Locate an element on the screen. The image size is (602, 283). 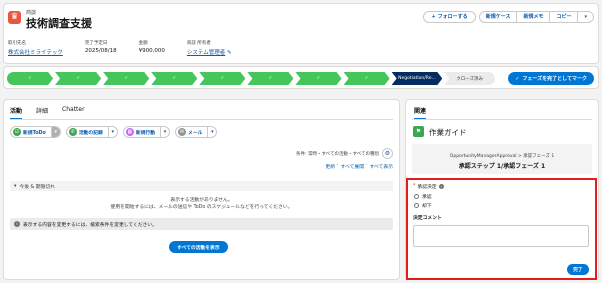
mark-stage-complete-button: ✓ フェーズを完了としてマーク is located at coordinates (551, 78).